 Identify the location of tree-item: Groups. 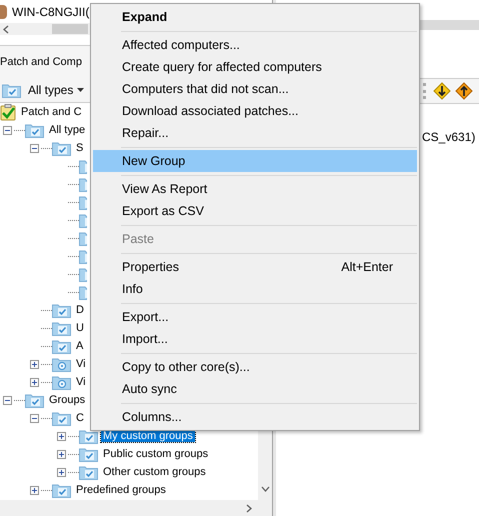
(67, 400).